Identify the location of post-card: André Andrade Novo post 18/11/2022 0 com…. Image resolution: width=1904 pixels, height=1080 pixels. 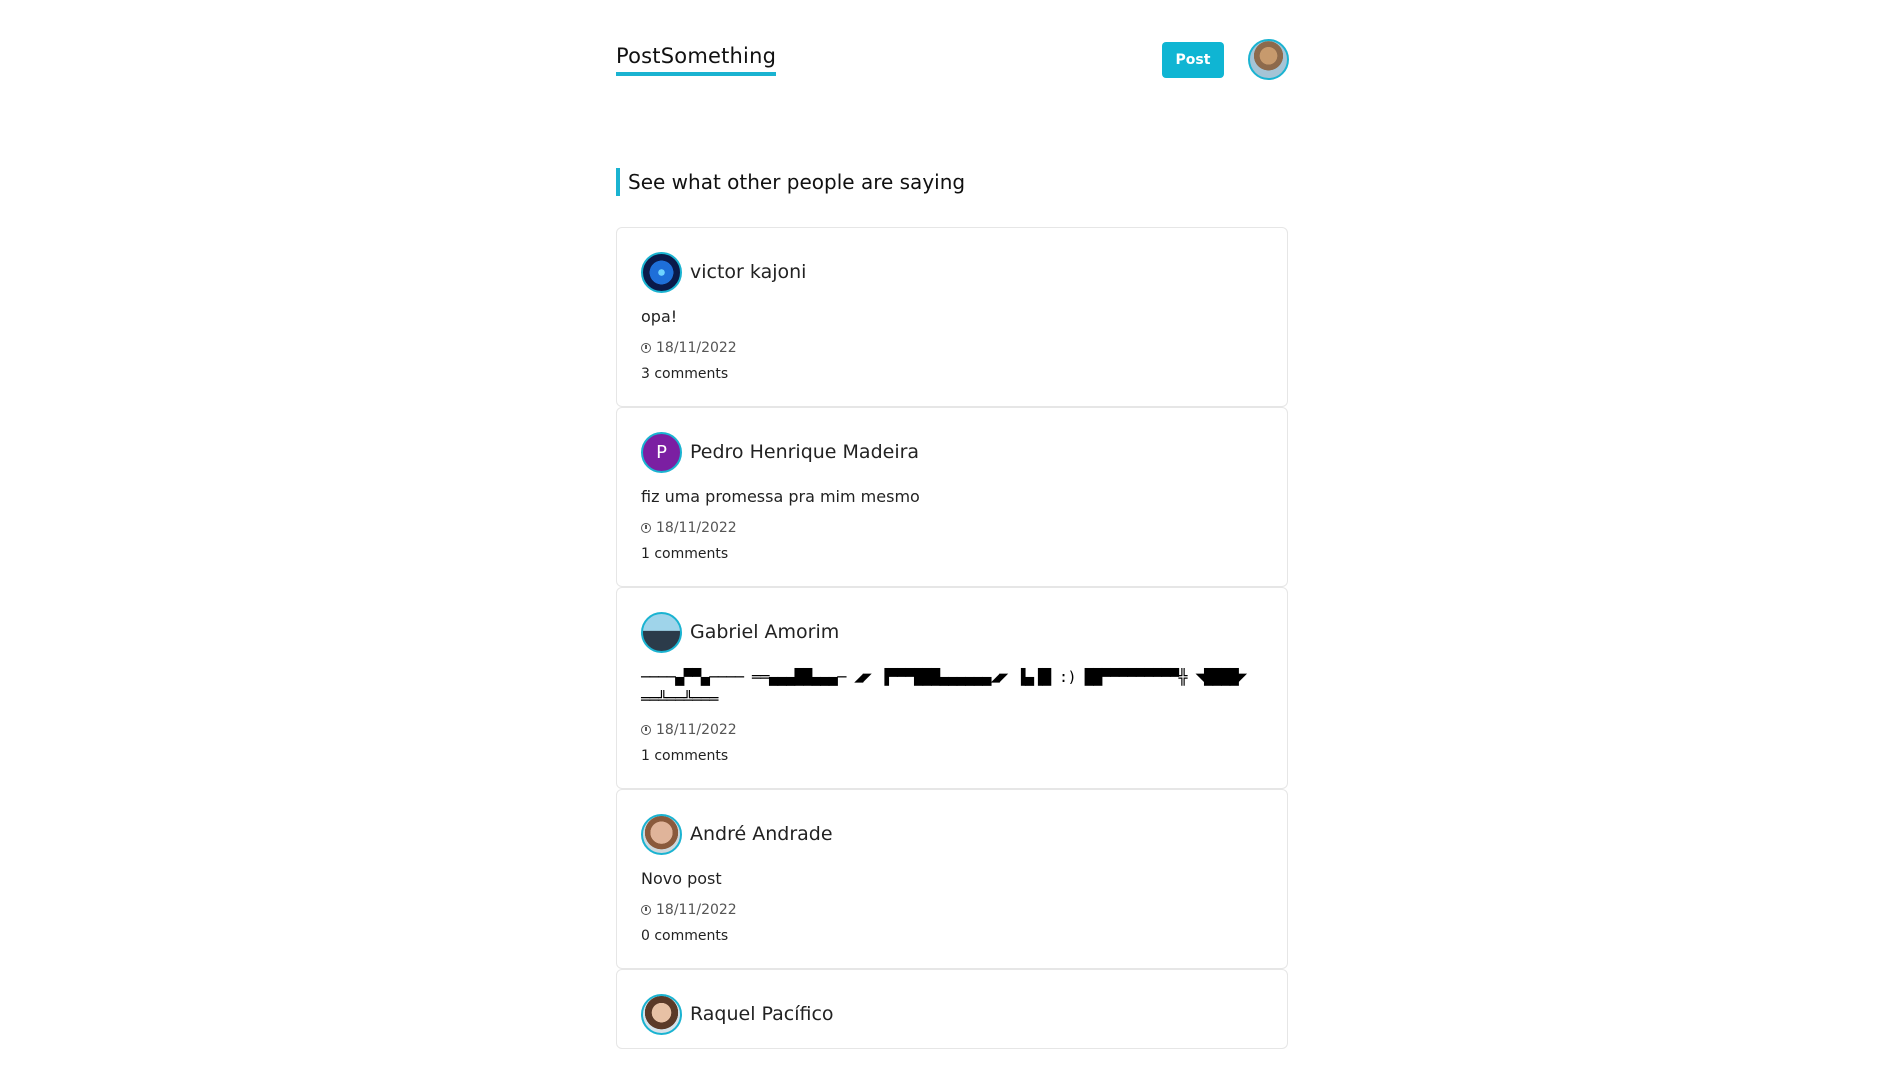
(952, 879).